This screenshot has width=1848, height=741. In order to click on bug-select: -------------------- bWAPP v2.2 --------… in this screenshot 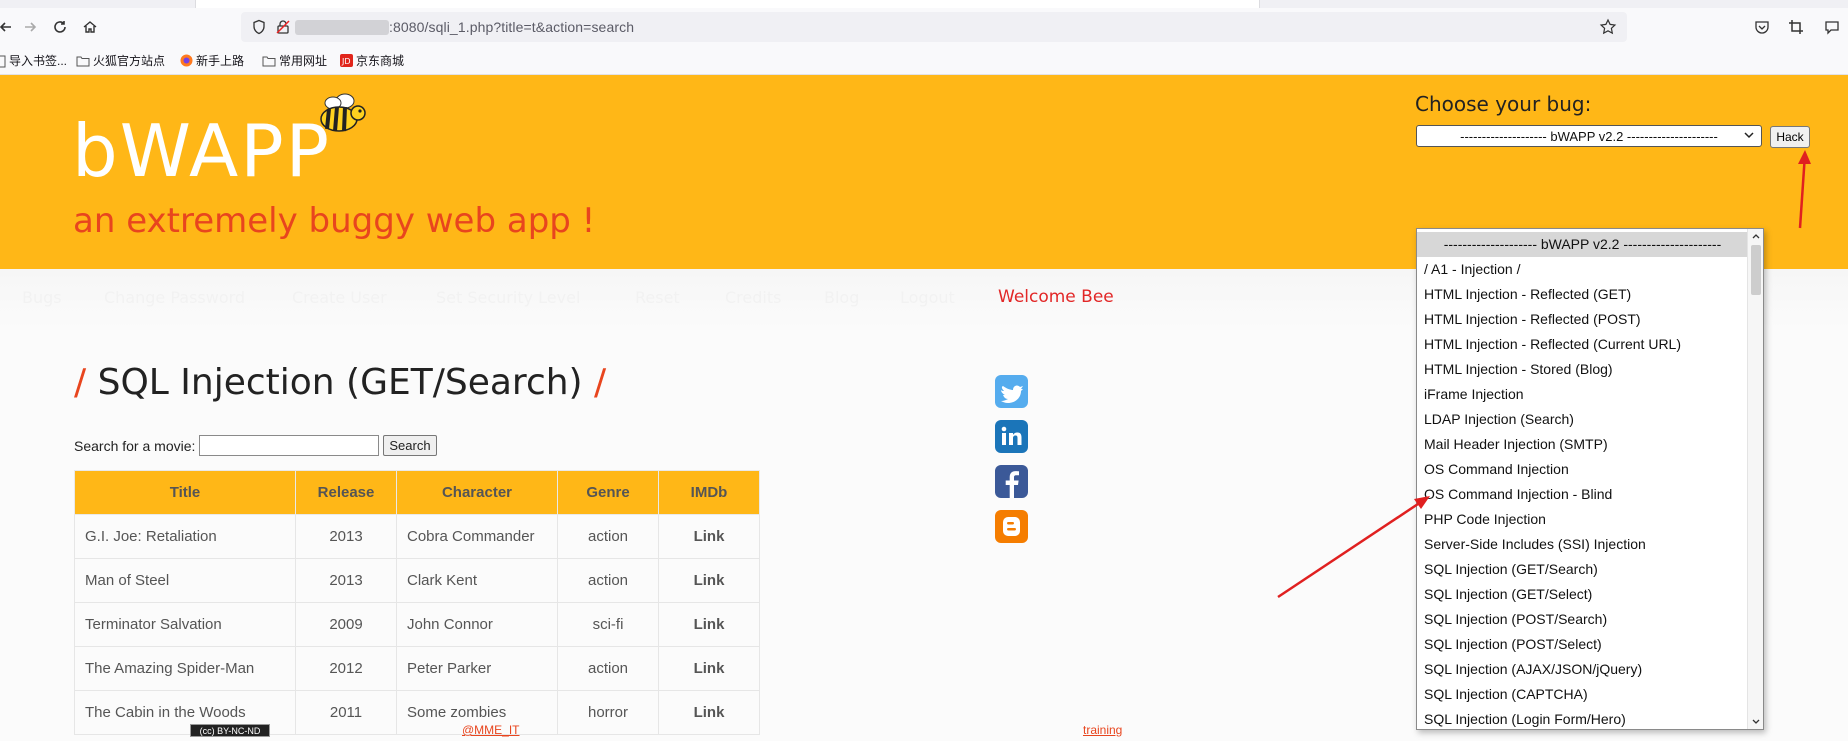, I will do `click(1589, 136)`.